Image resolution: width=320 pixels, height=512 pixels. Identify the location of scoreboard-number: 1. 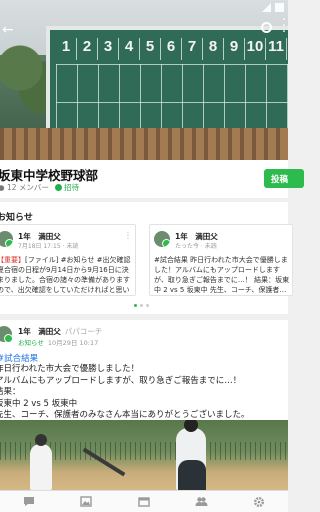
(66, 49).